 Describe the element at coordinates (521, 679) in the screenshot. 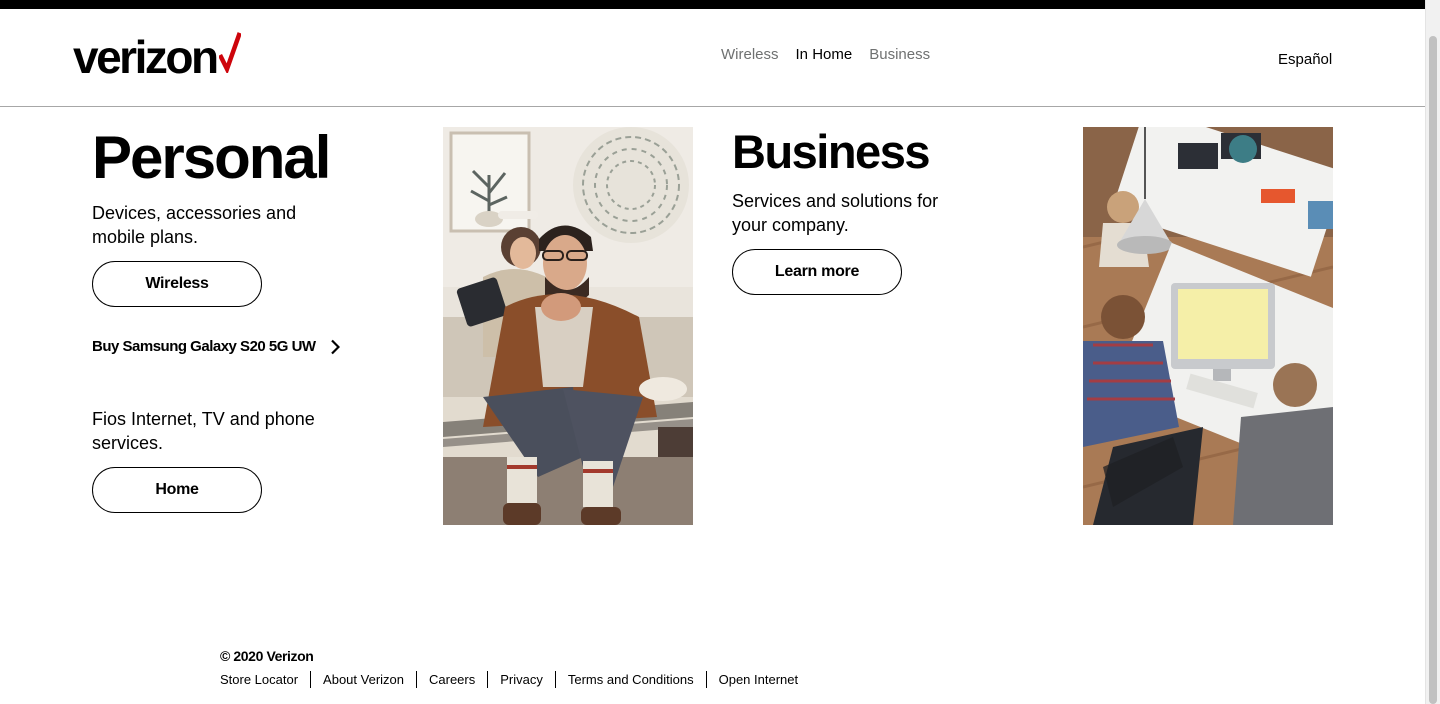

I see `footer-link-privacy: Privacy` at that location.